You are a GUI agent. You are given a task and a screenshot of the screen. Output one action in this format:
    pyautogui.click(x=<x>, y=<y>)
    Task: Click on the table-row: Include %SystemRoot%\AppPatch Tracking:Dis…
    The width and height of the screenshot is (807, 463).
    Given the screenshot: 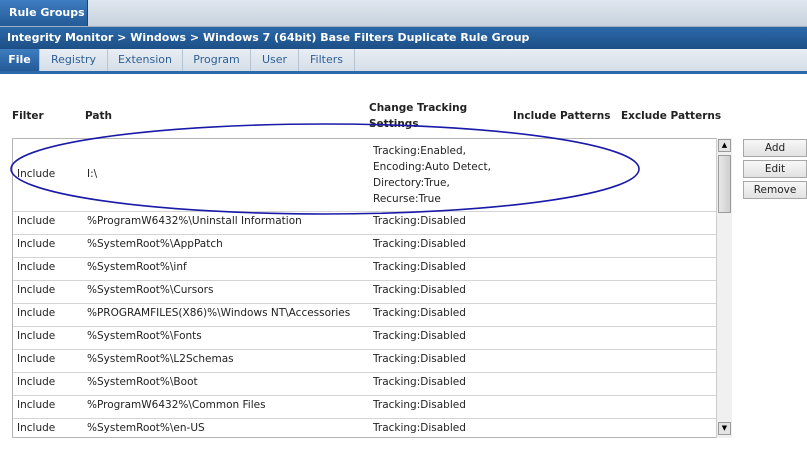 What is the action you would take?
    pyautogui.click(x=365, y=246)
    